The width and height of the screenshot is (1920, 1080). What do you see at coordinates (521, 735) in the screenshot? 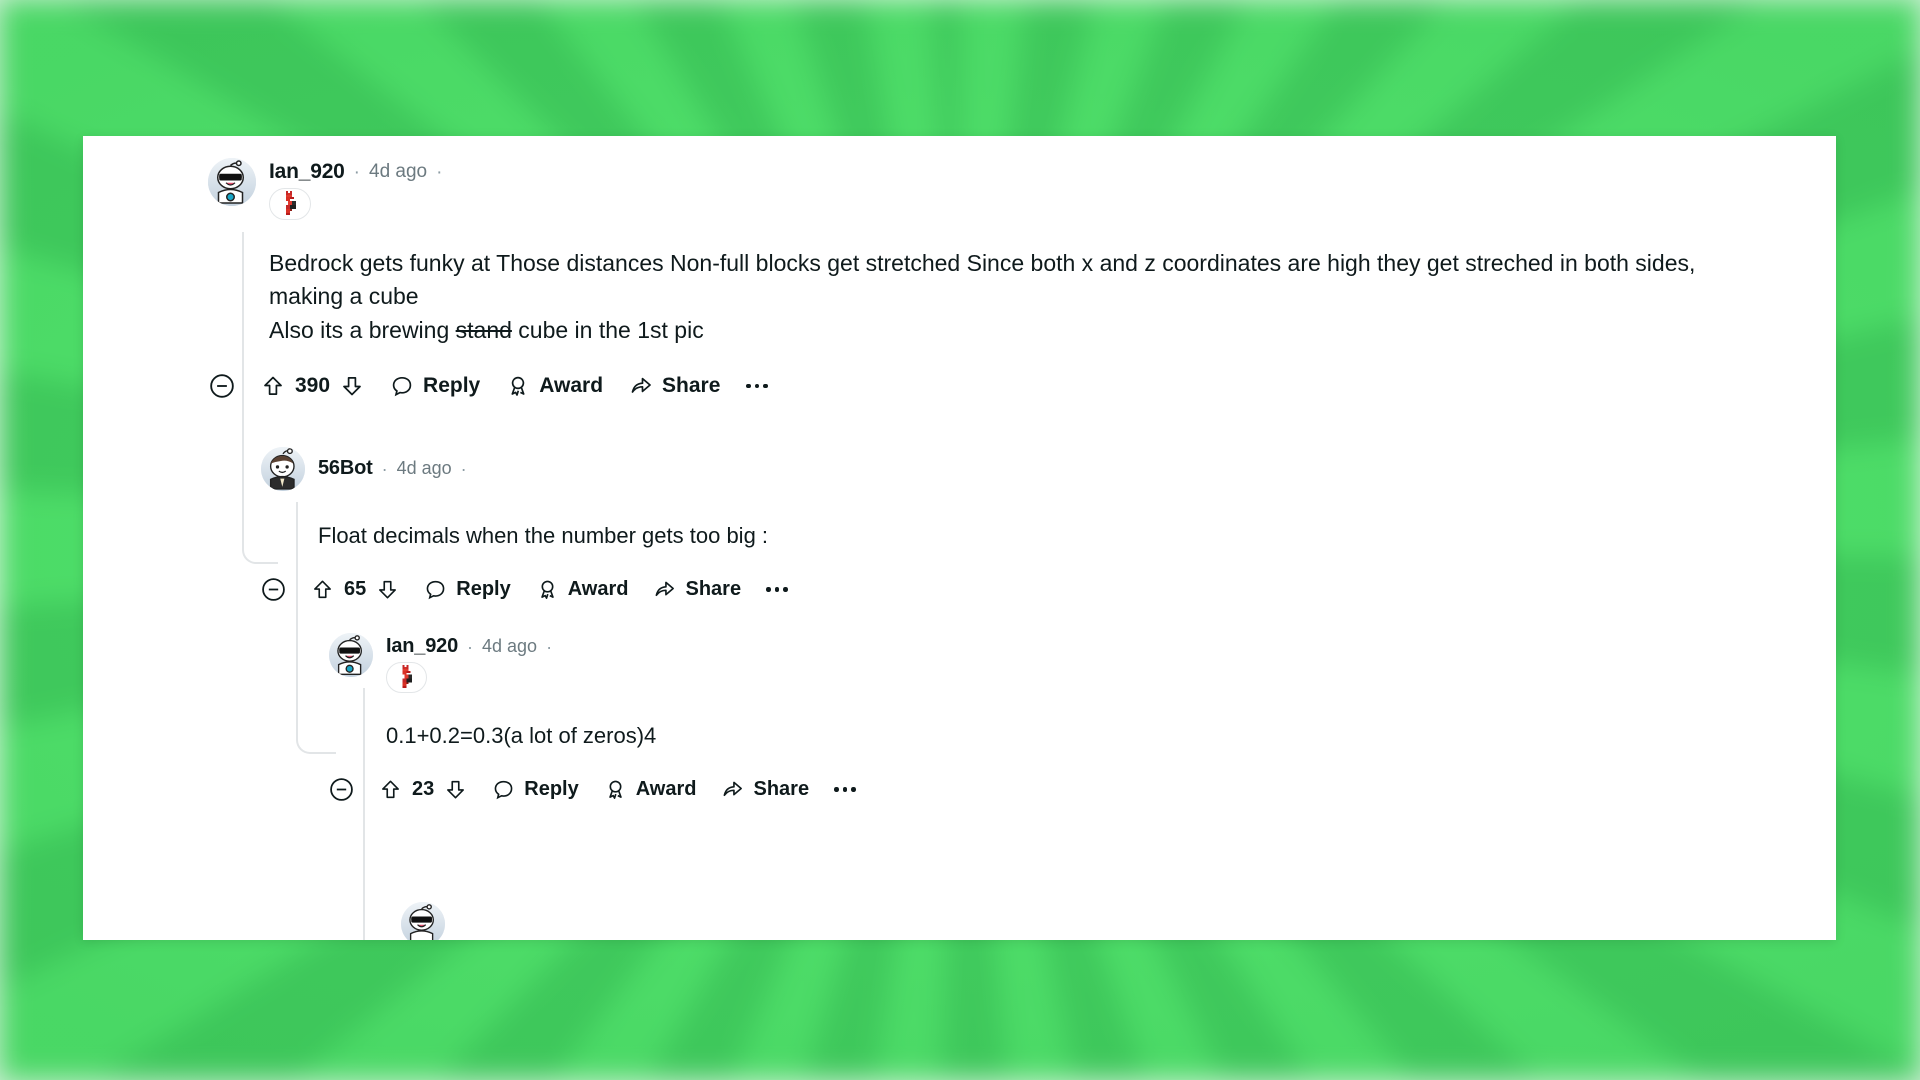
I see `paragraph-text: 0.1+0.2=0.3(a lot of zeros)4` at bounding box center [521, 735].